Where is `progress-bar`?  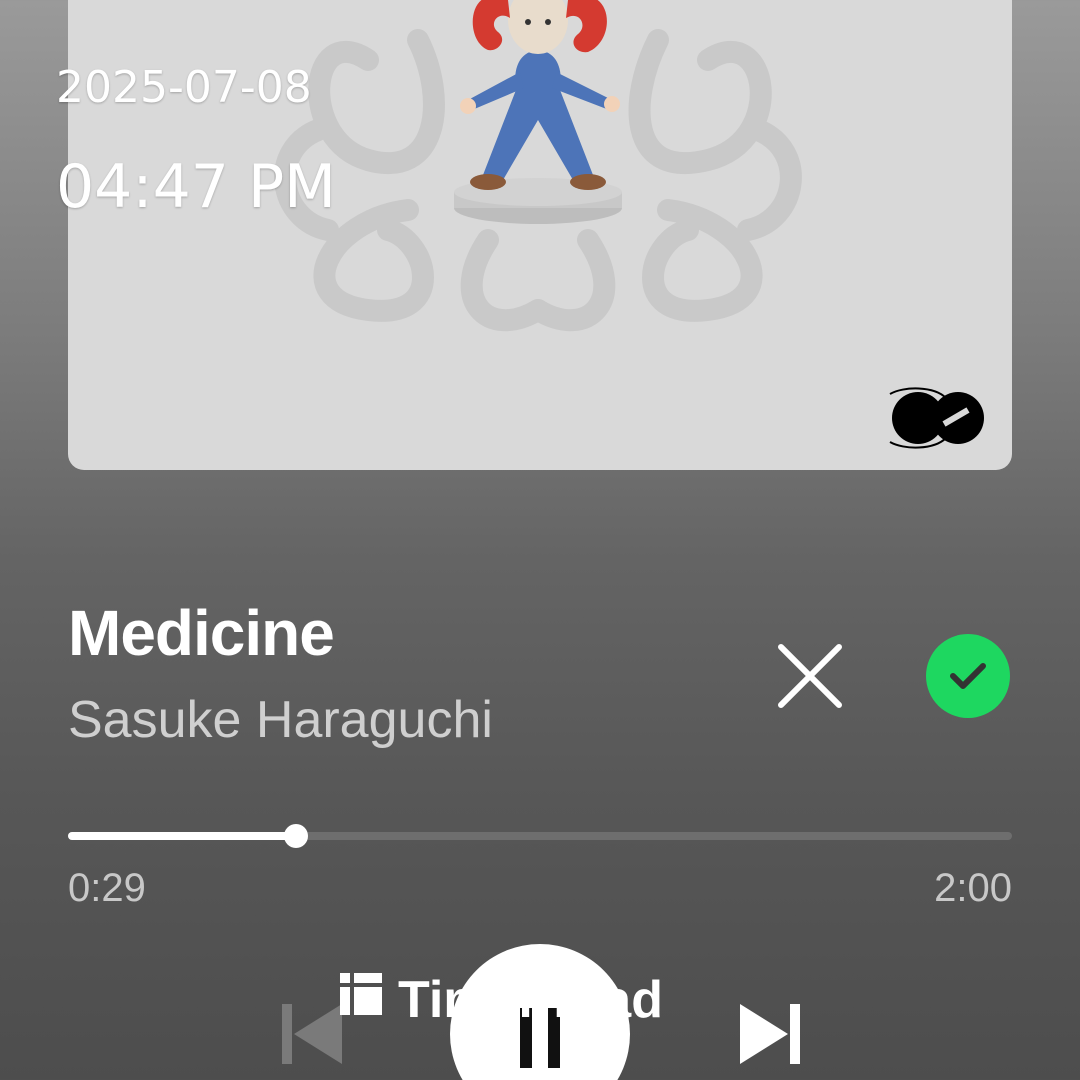
progress-bar is located at coordinates (540, 836).